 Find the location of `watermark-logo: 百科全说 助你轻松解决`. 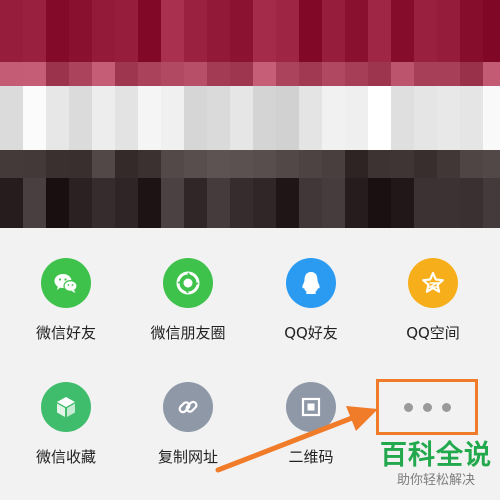

watermark-logo: 百科全说 助你轻松解决 is located at coordinates (436, 465).